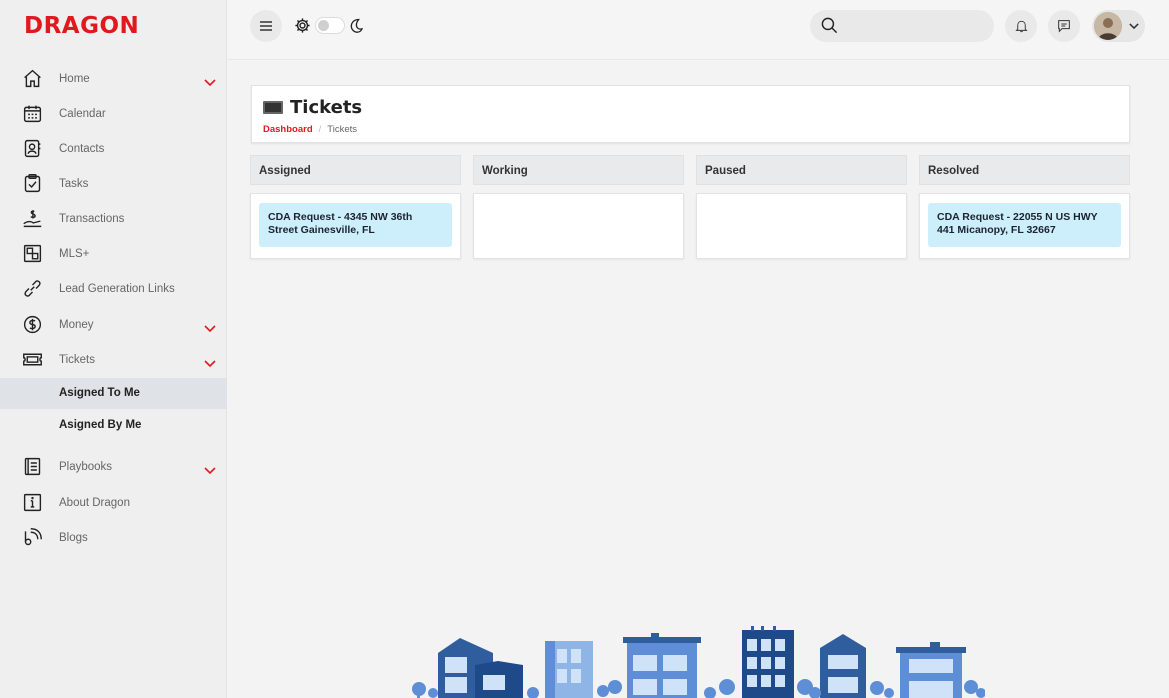 The width and height of the screenshot is (1169, 698). I want to click on page-title: Tickets, so click(326, 107).